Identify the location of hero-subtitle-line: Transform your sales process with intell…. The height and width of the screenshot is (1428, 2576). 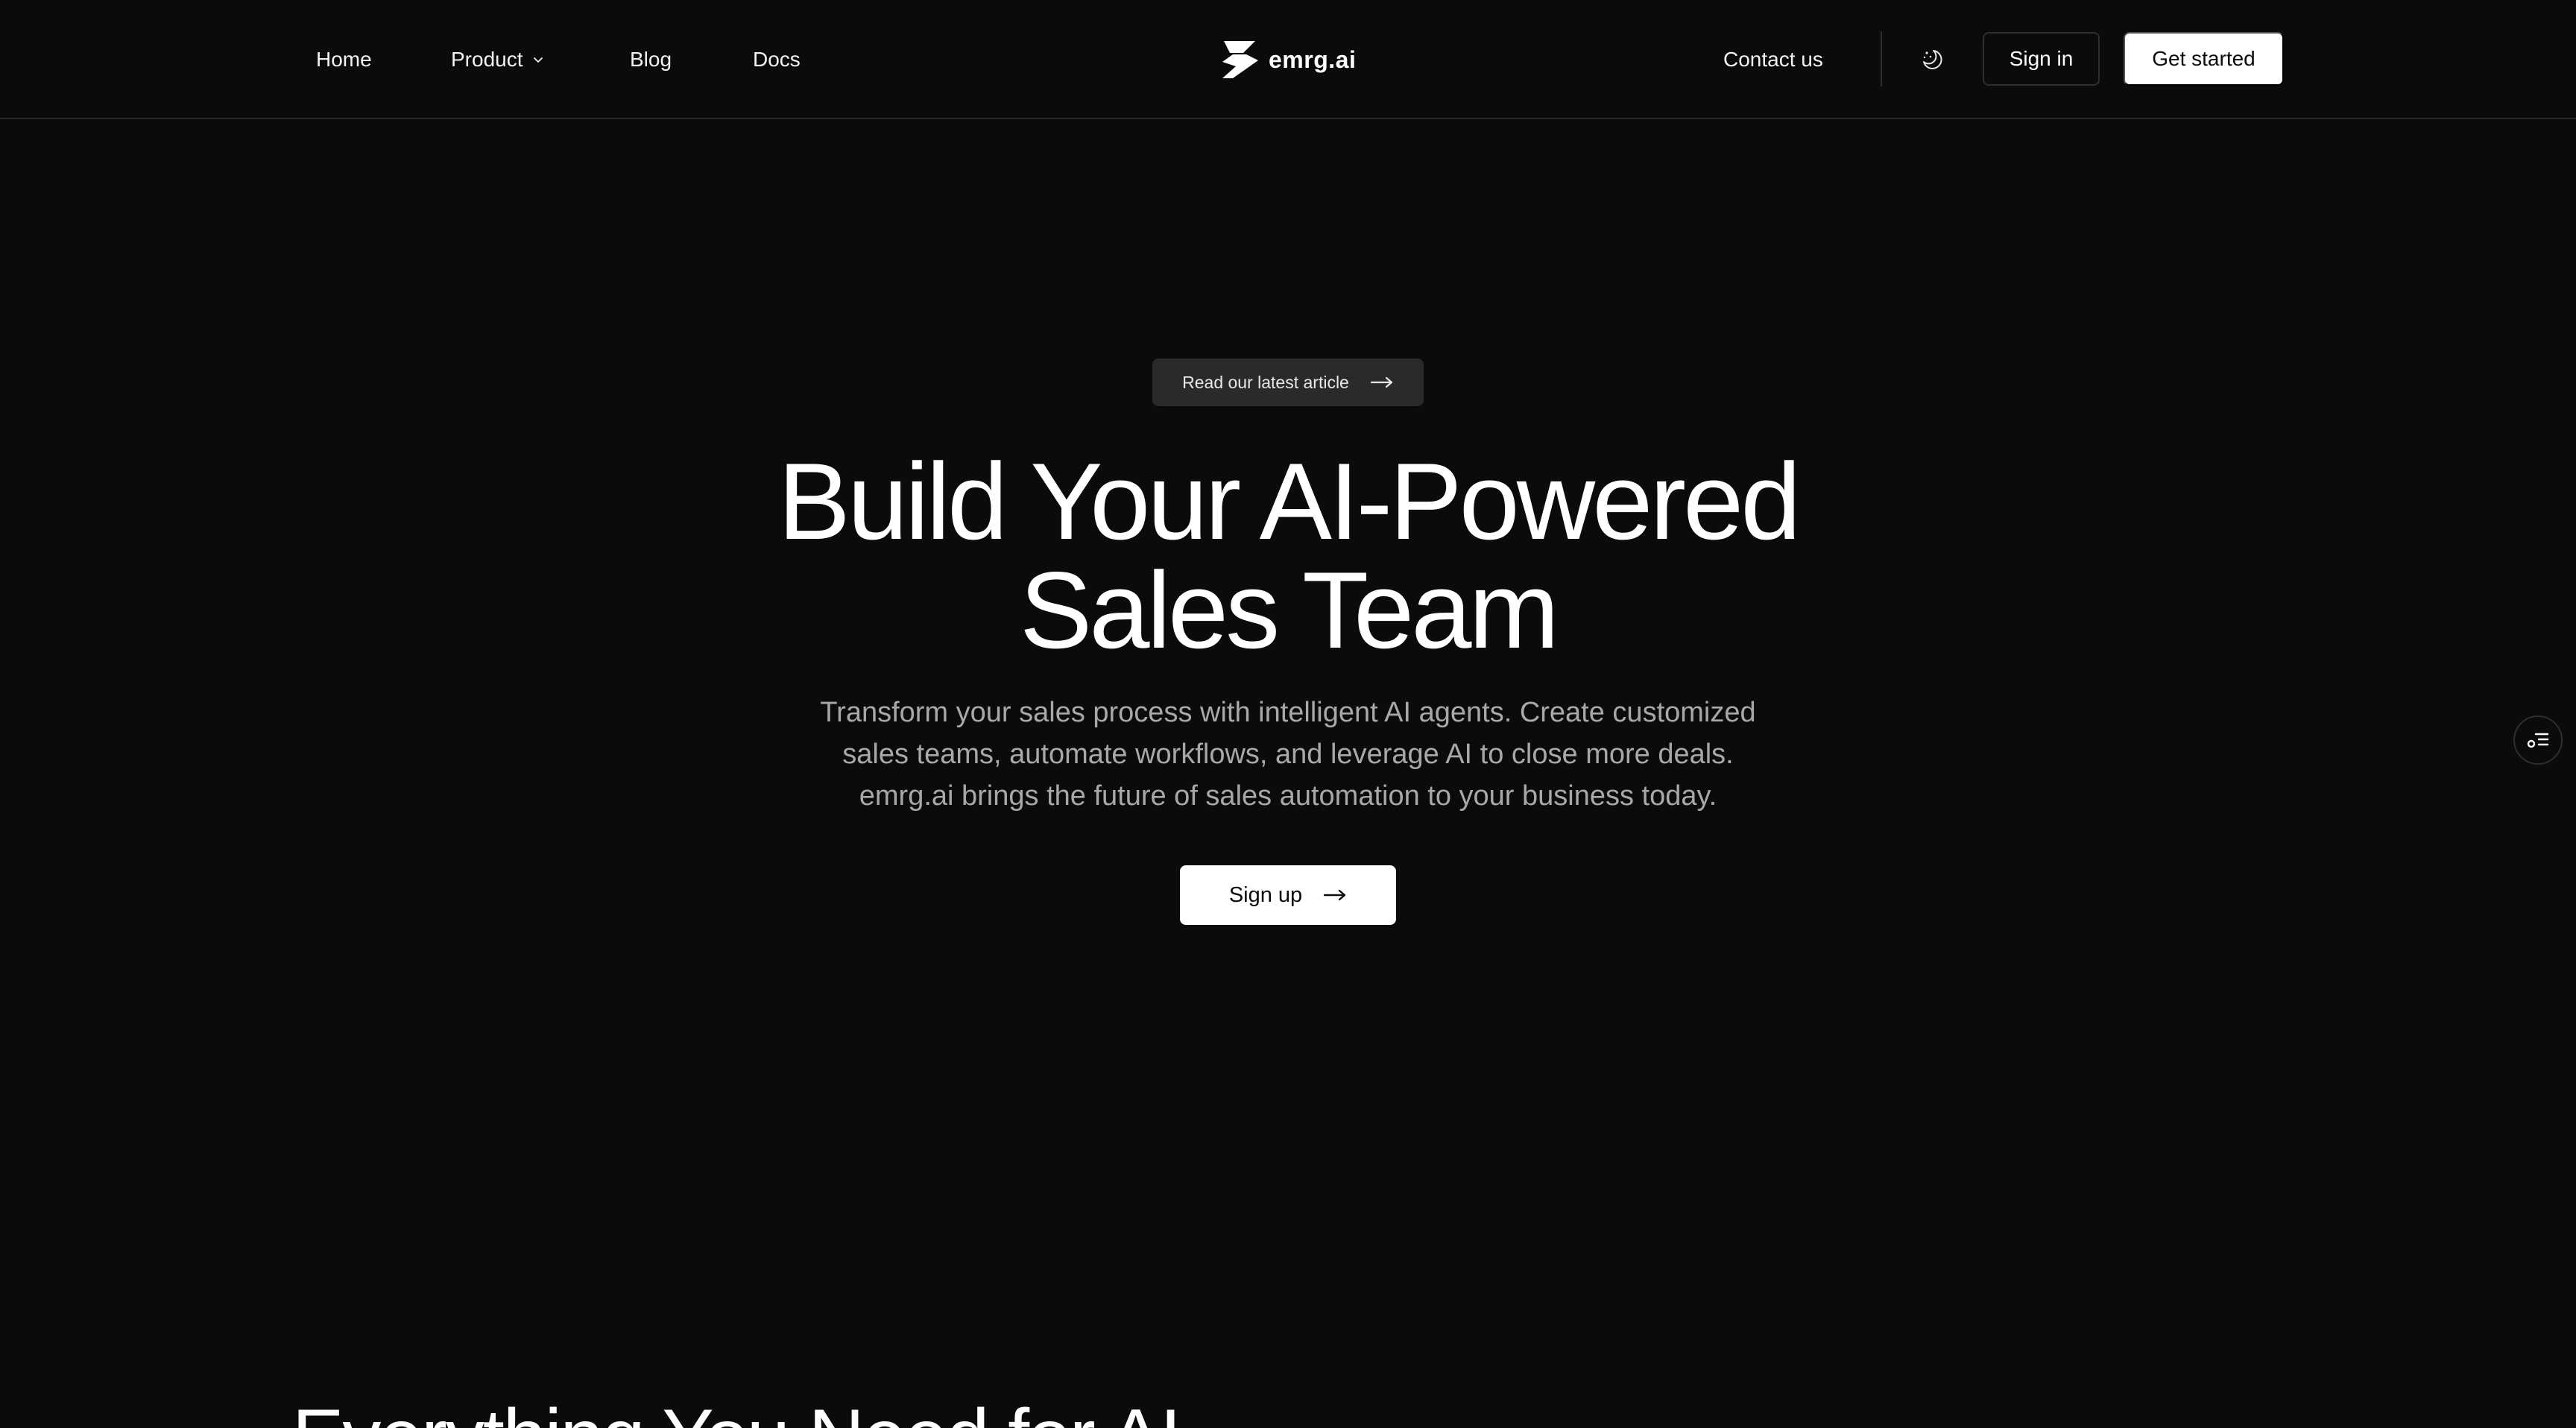
(1288, 712).